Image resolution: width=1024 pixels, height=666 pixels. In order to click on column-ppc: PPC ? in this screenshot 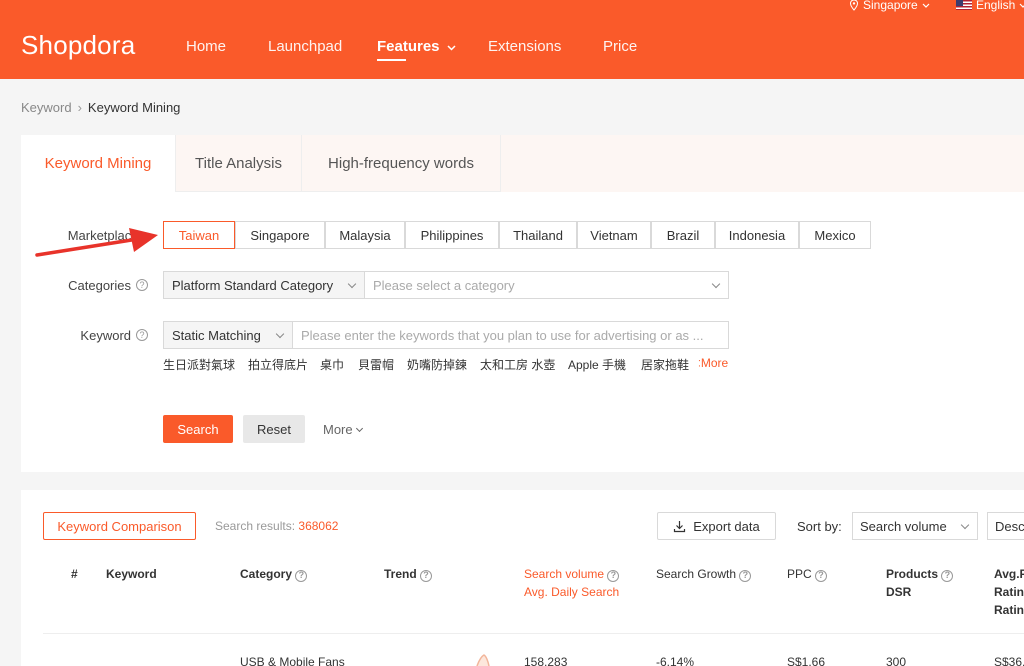, I will do `click(807, 574)`.